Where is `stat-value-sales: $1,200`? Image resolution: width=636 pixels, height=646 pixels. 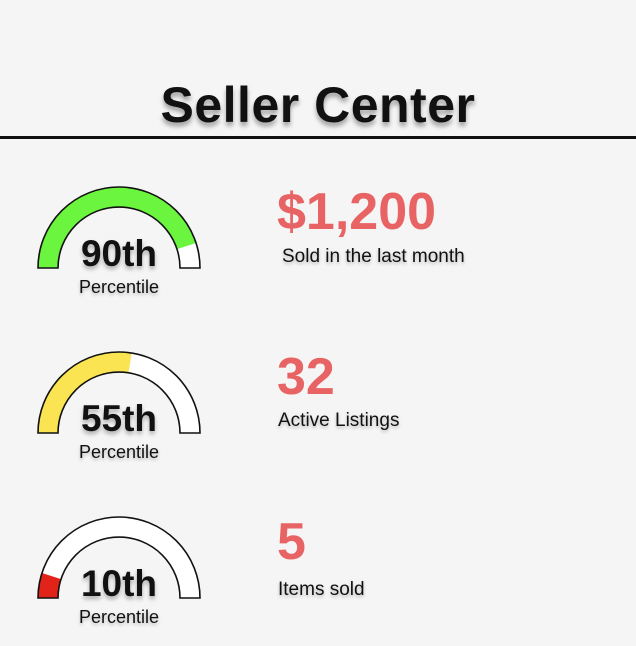
stat-value-sales: $1,200 is located at coordinates (357, 212).